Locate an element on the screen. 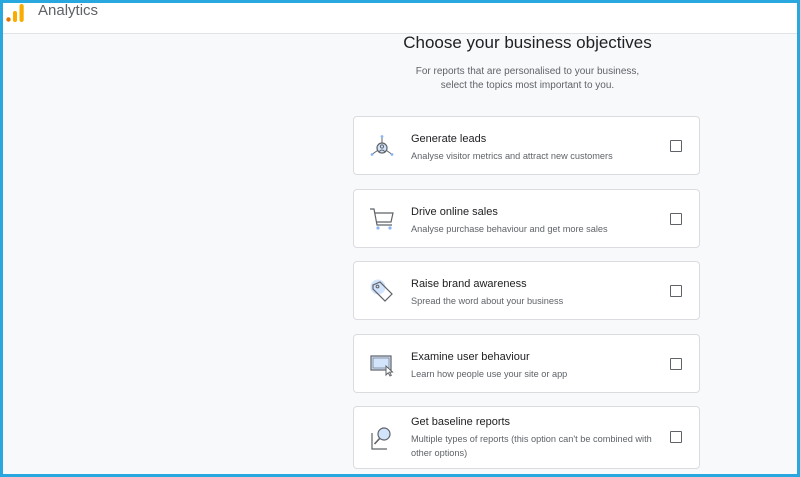 This screenshot has height=477, width=800. app-title: Analytics is located at coordinates (68, 11).